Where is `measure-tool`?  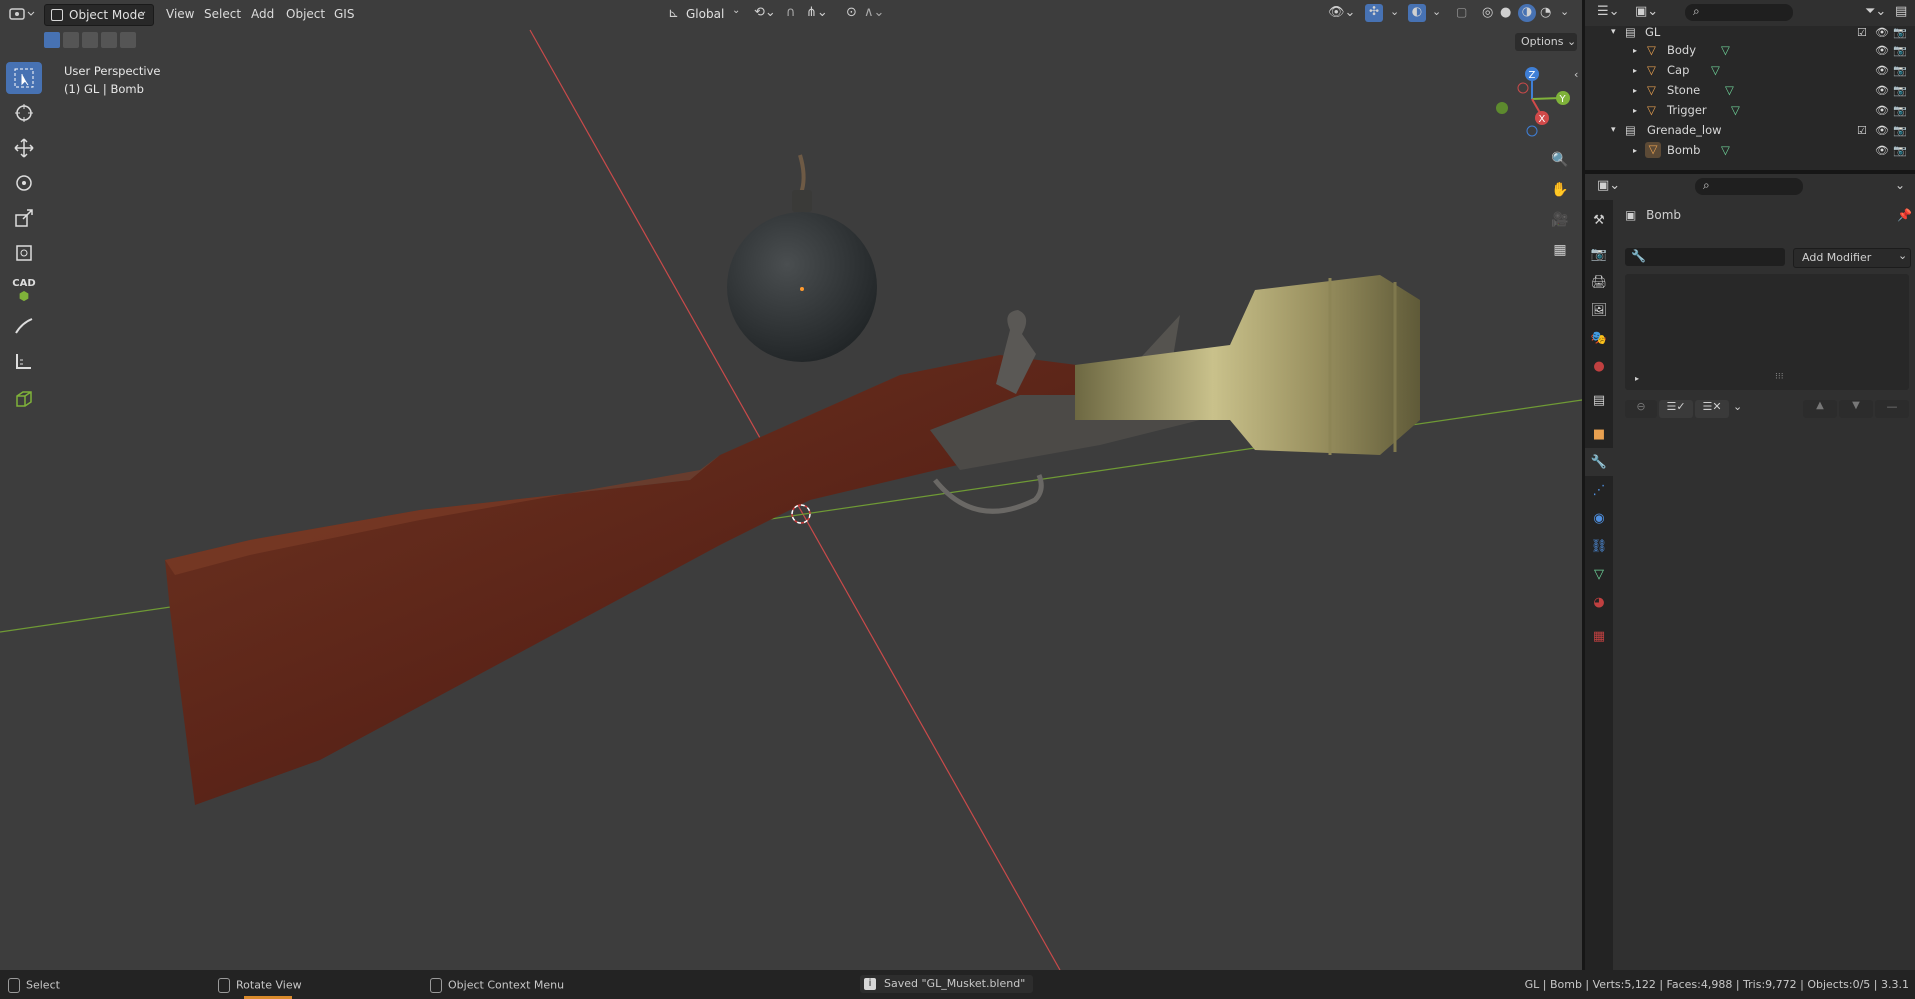 measure-tool is located at coordinates (24, 361).